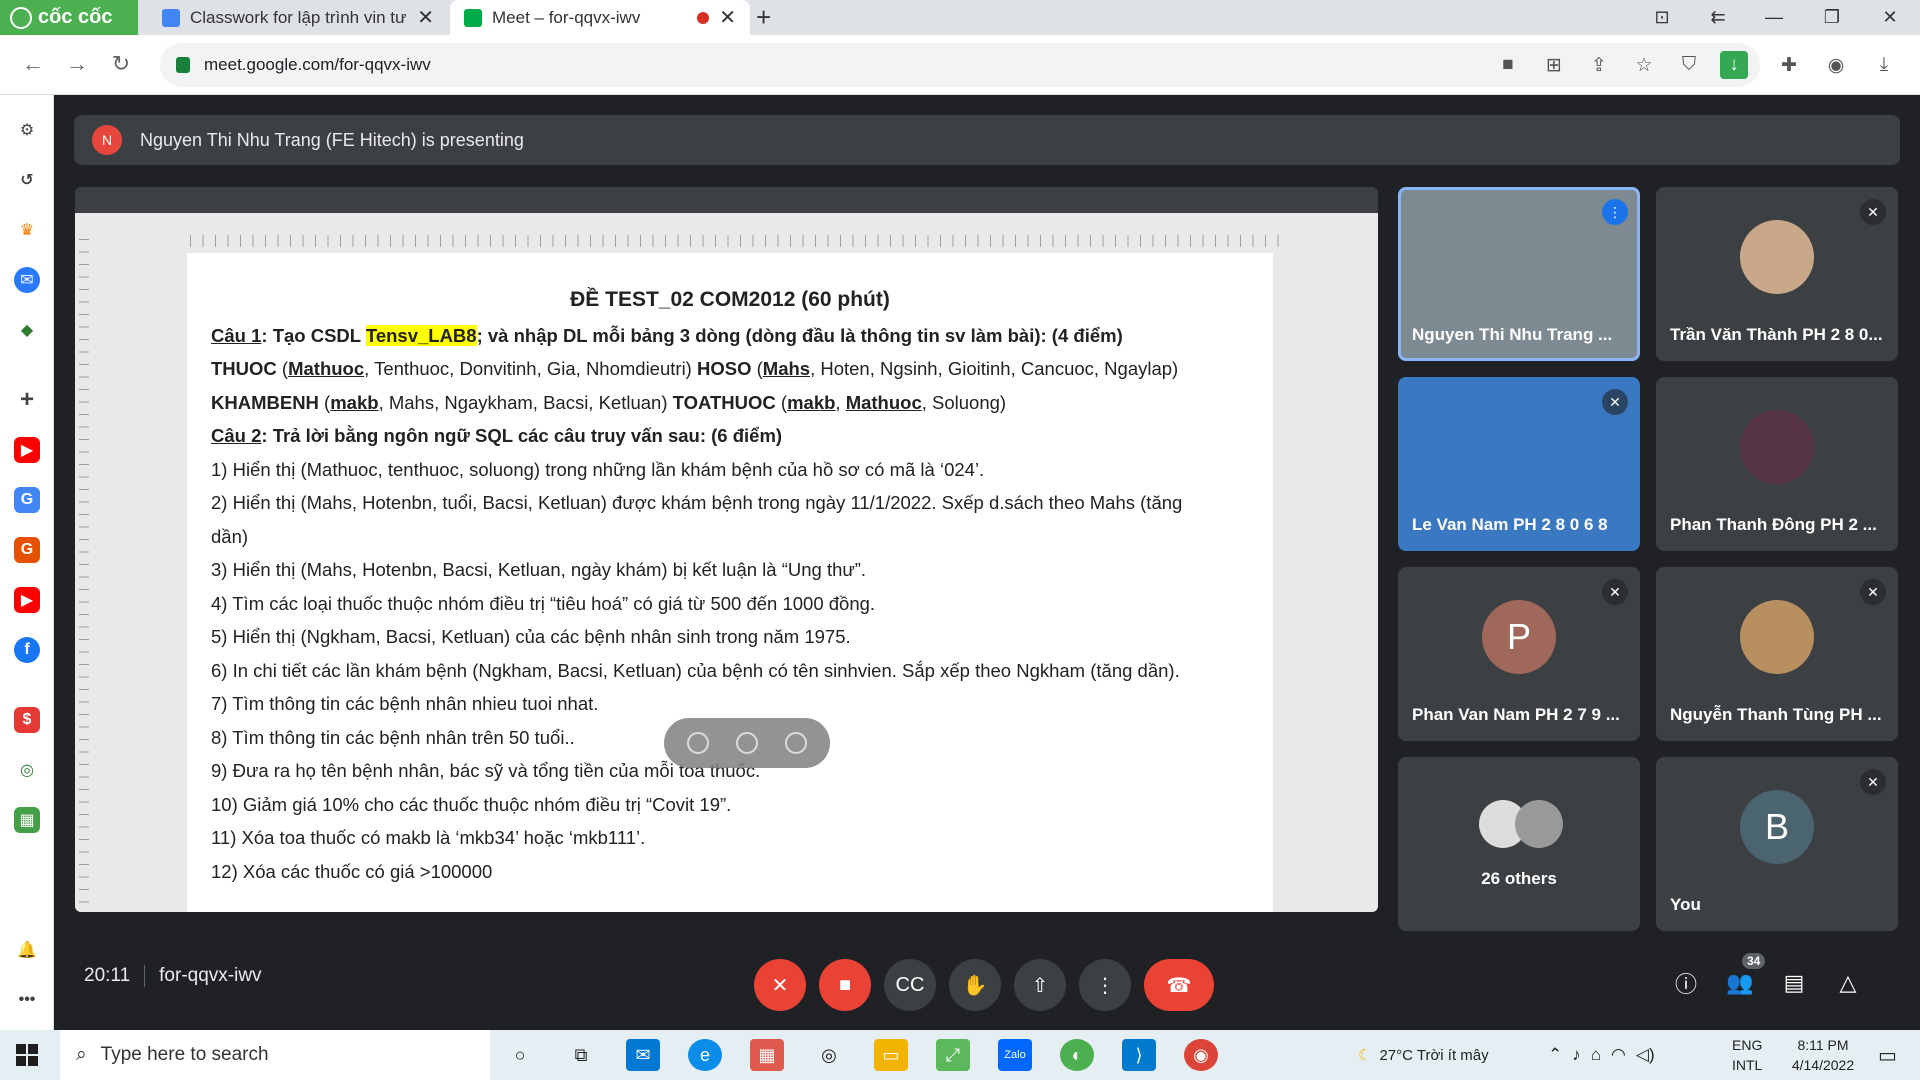 The height and width of the screenshot is (1080, 1920). I want to click on camera-off-icon: ■, so click(845, 984).